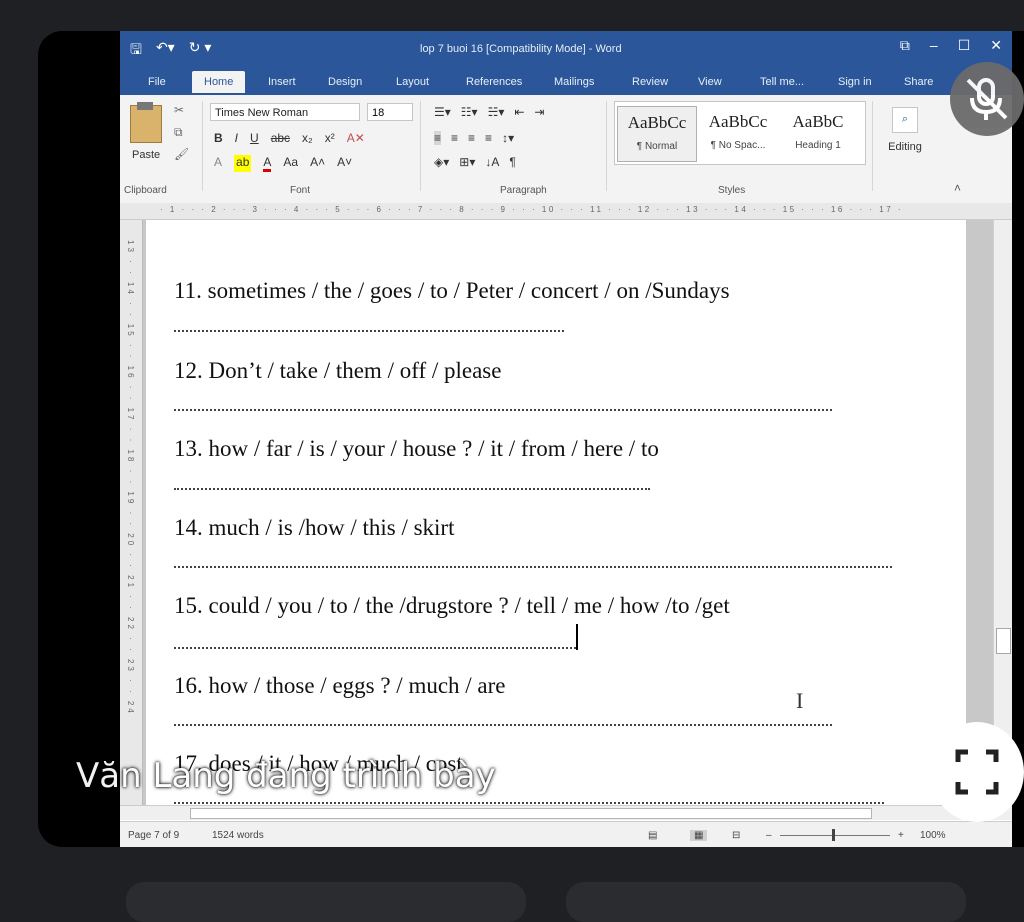 The width and height of the screenshot is (1024, 922). Describe the element at coordinates (539, 112) in the screenshot. I see `increase-indent-icon: ⇥` at that location.